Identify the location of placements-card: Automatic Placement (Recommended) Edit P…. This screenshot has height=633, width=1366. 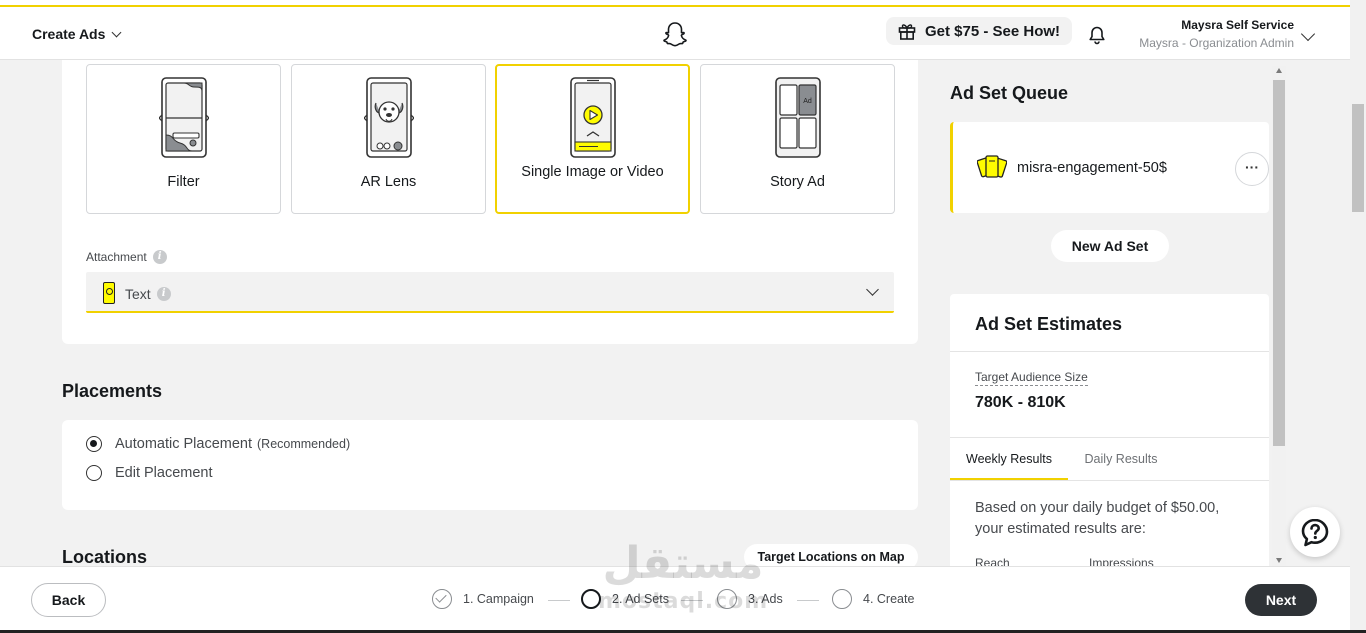
(490, 465).